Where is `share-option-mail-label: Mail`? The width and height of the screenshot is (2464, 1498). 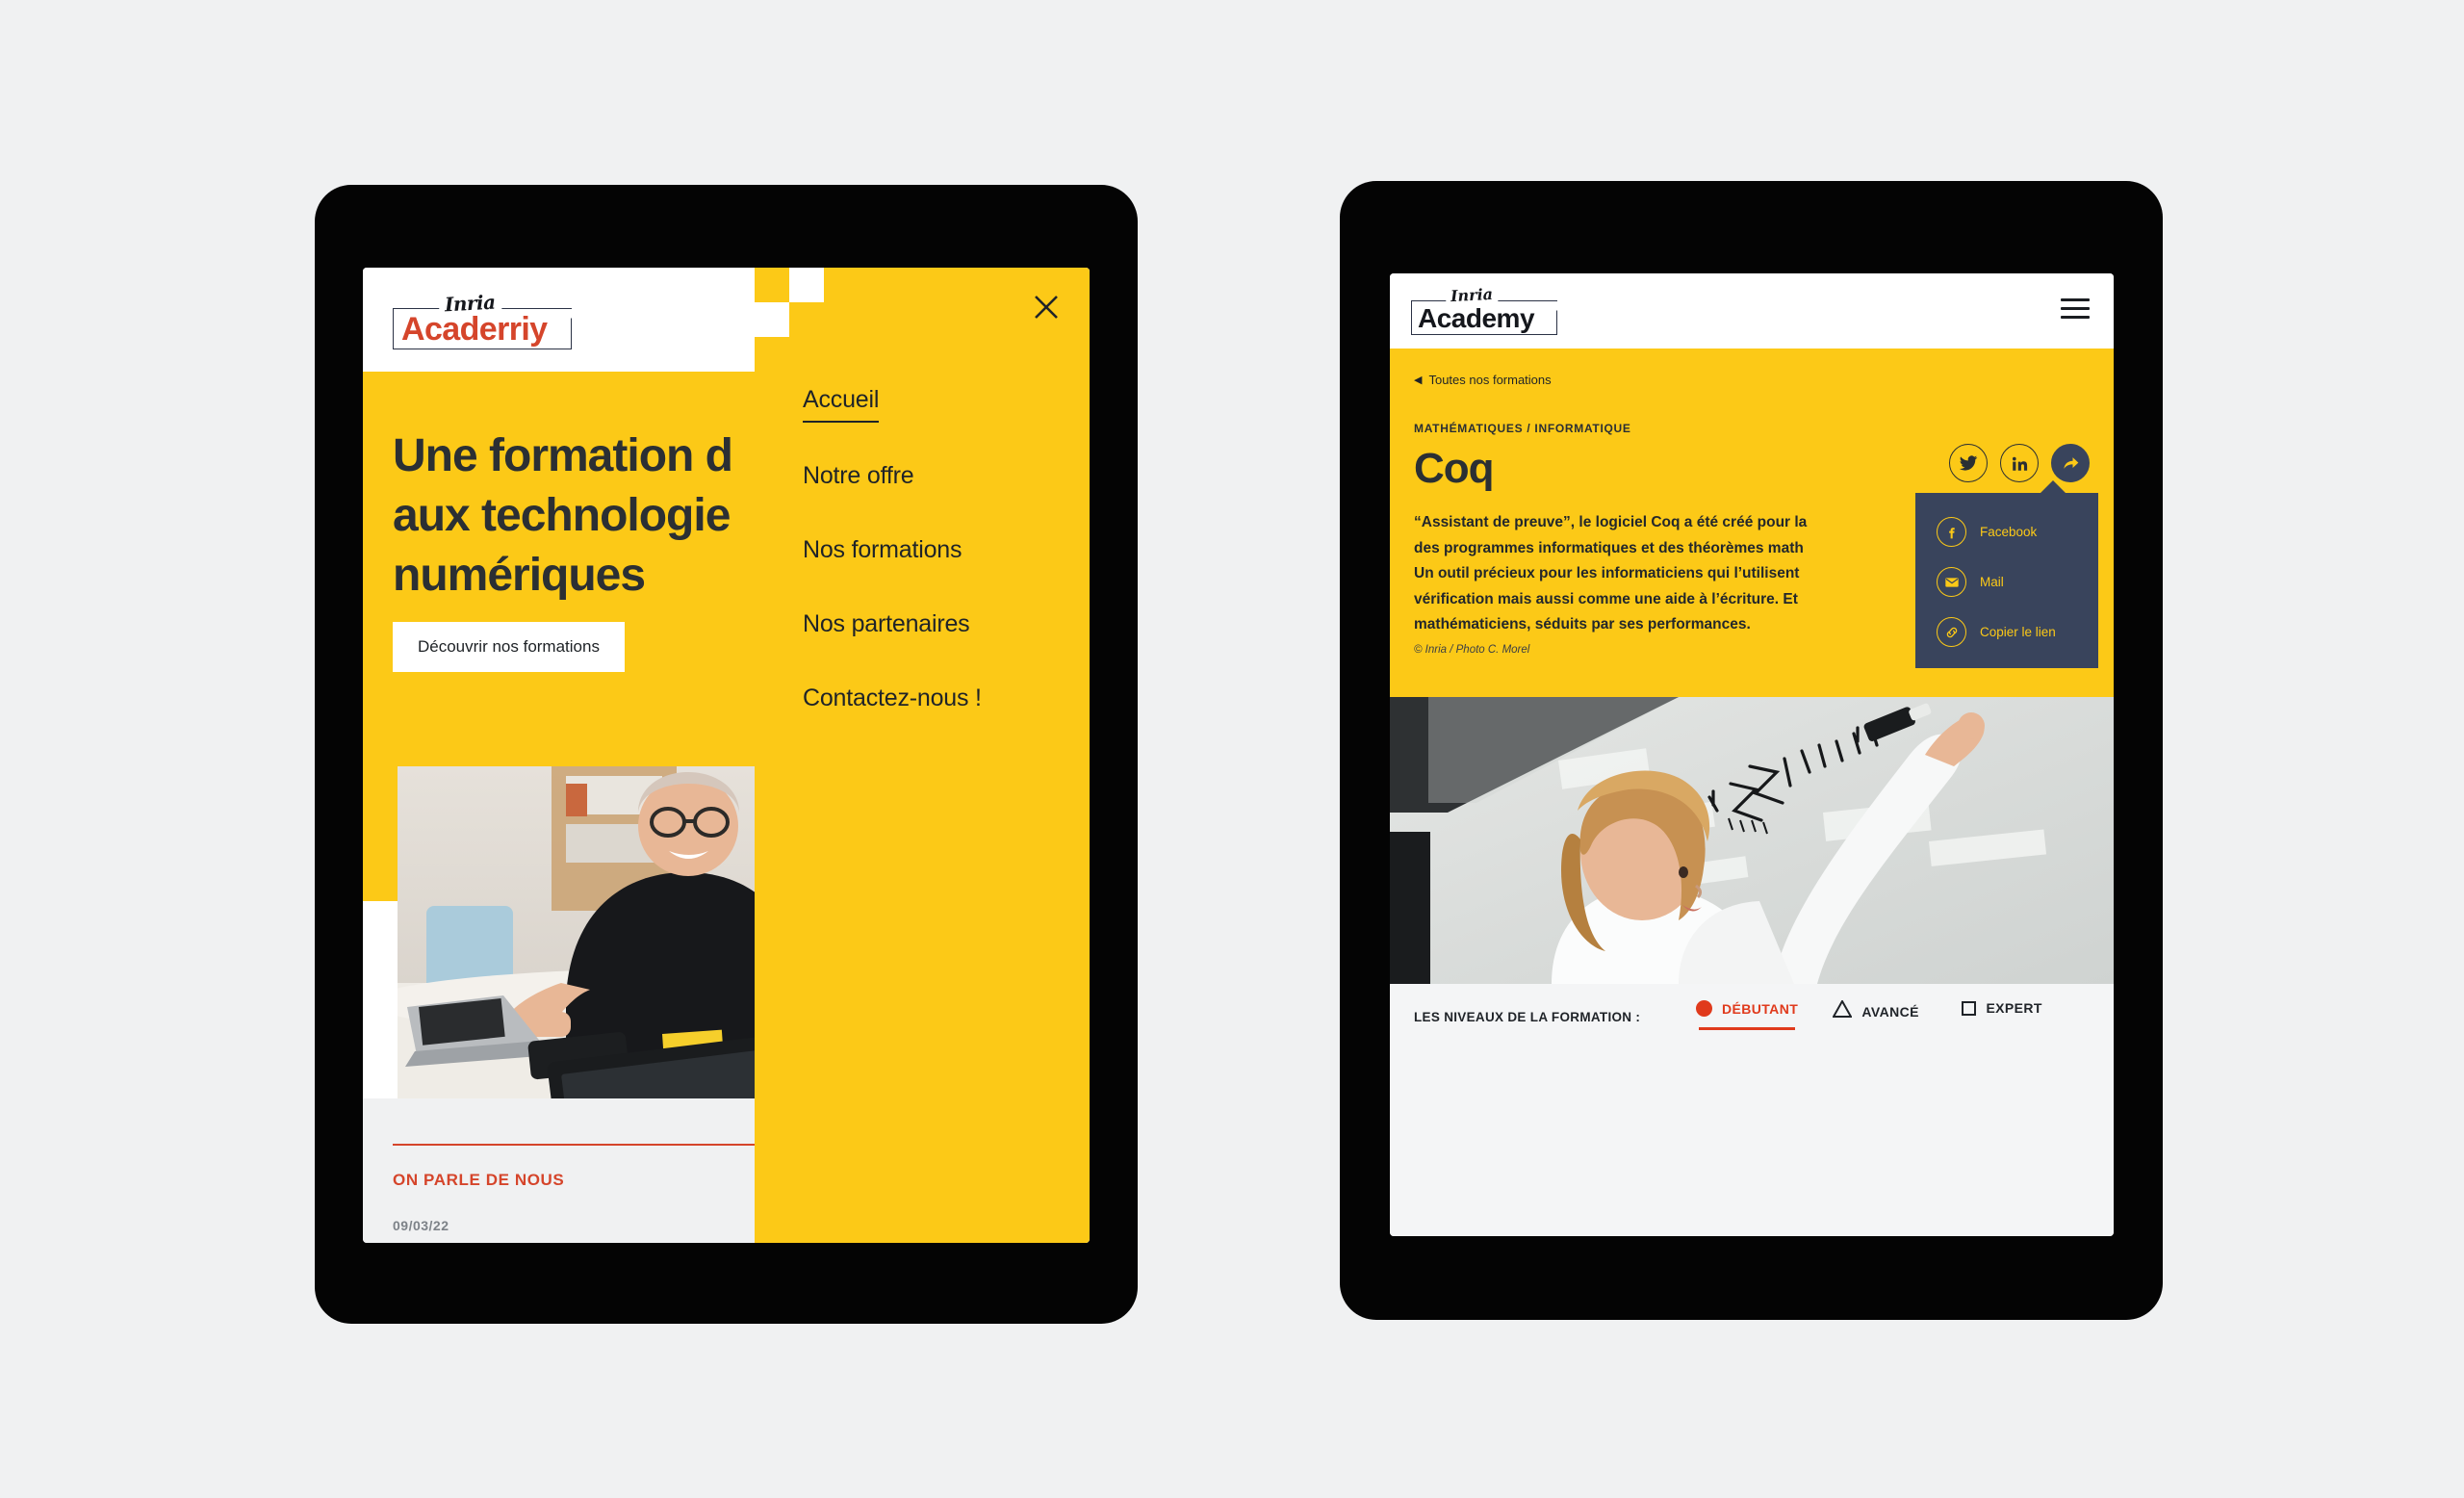
share-option-mail-label: Mail is located at coordinates (1992, 582).